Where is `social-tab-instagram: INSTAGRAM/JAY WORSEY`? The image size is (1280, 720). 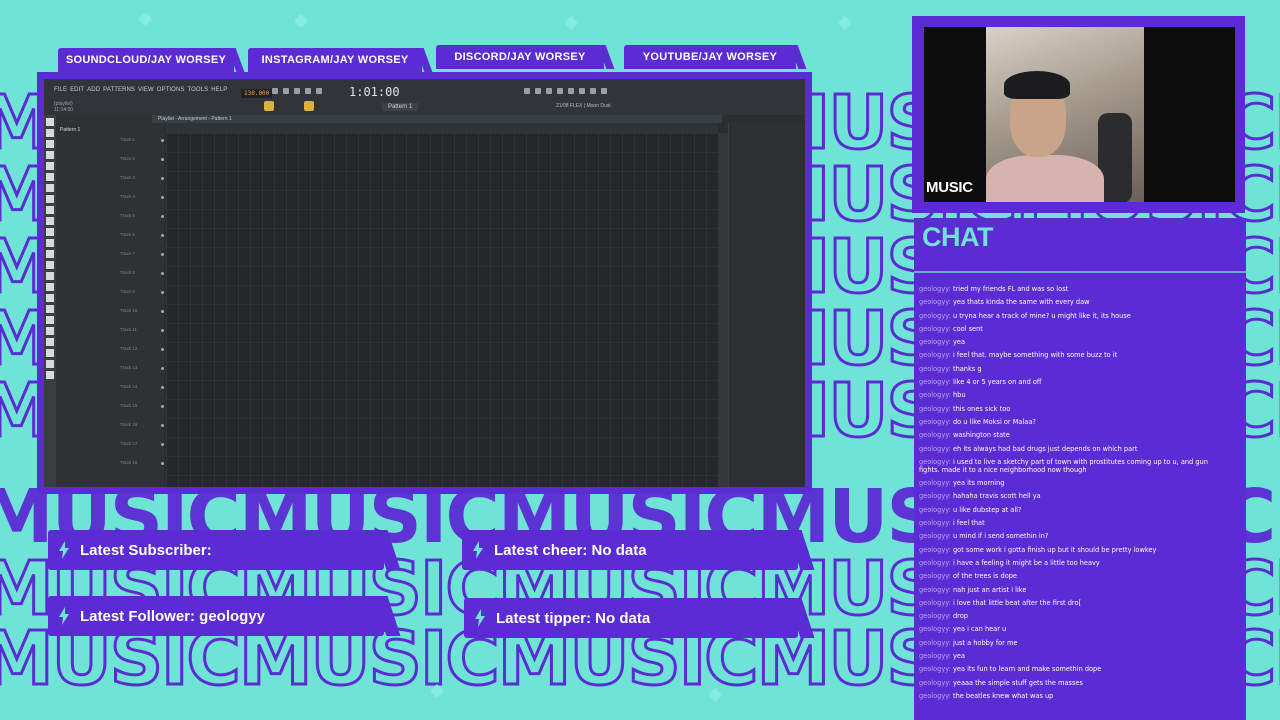
social-tab-instagram: INSTAGRAM/JAY WORSEY is located at coordinates (335, 60).